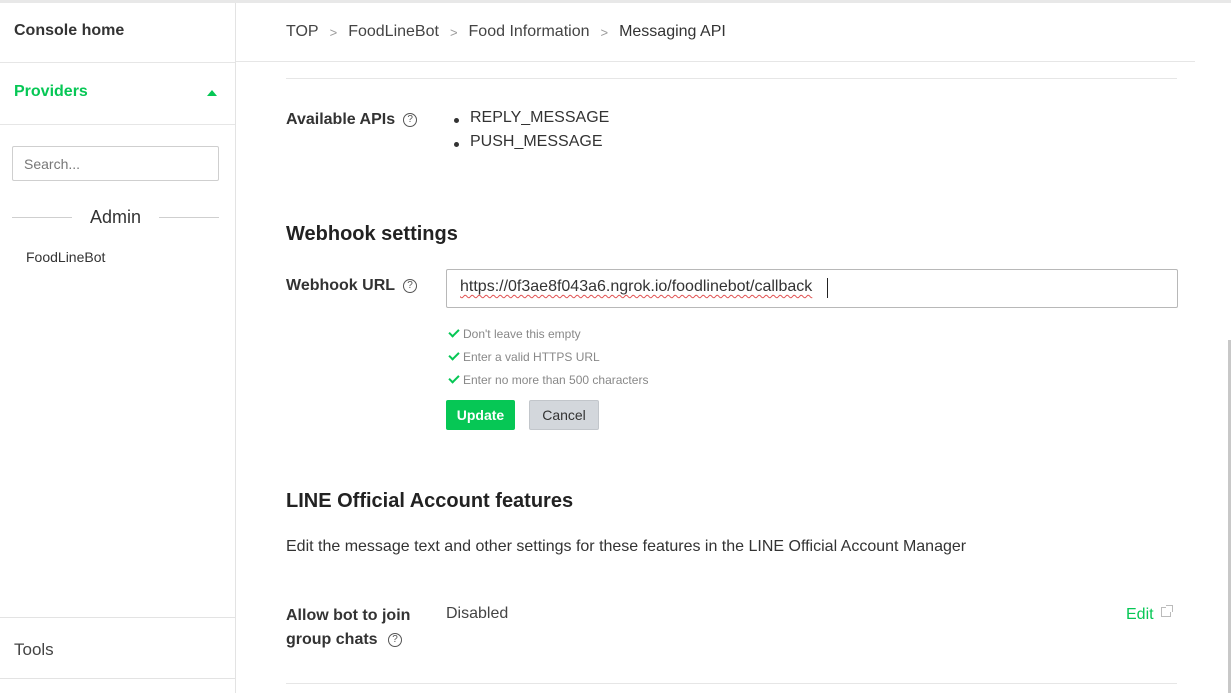 This screenshot has width=1231, height=693. Describe the element at coordinates (341, 285) in the screenshot. I see `webhook-url-text: Webhook URL` at that location.